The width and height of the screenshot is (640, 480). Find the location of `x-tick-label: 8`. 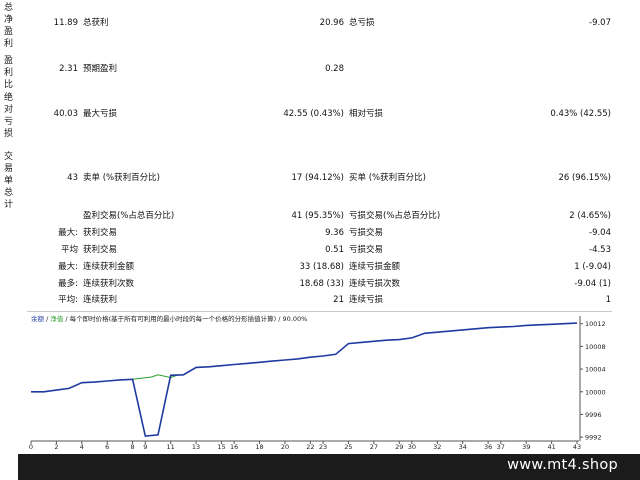

x-tick-label: 8 is located at coordinates (133, 447).